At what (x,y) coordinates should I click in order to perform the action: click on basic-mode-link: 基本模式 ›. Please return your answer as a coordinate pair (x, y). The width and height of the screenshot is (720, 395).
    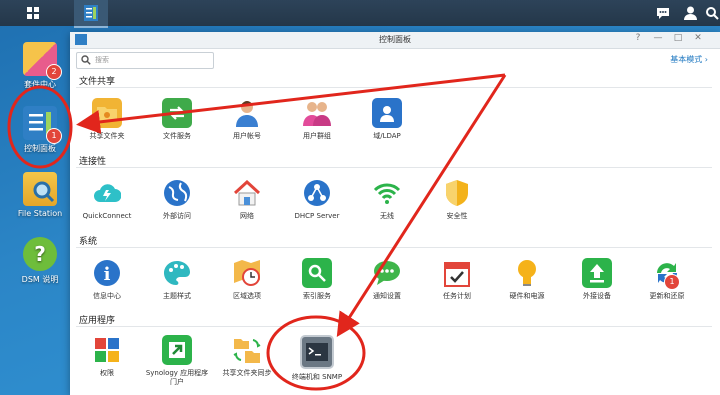
    Looking at the image, I should click on (689, 59).